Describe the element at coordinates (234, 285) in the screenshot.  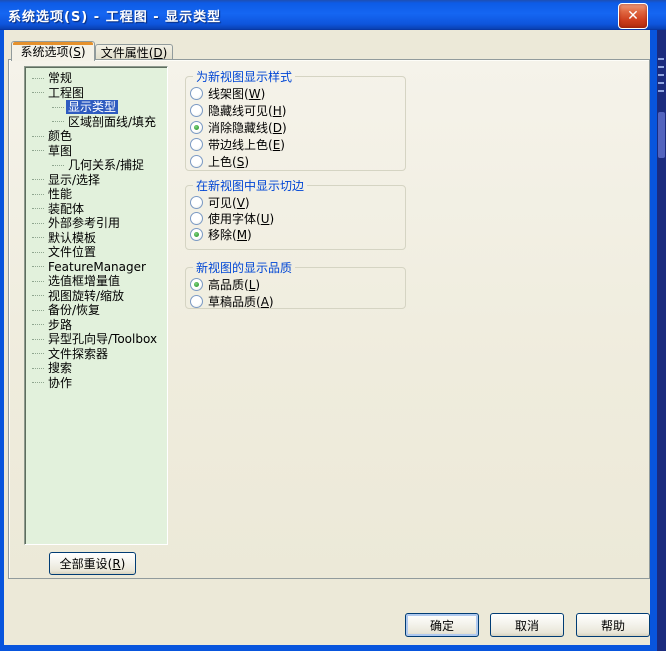
I see `radio-option-label: 高品质(L)` at that location.